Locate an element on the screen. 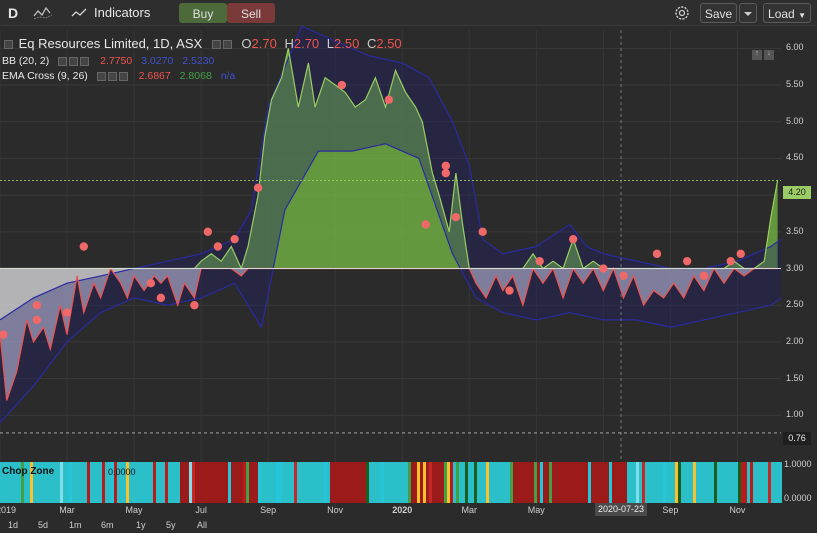  scroll-up-icon: ↑ is located at coordinates (757, 55).